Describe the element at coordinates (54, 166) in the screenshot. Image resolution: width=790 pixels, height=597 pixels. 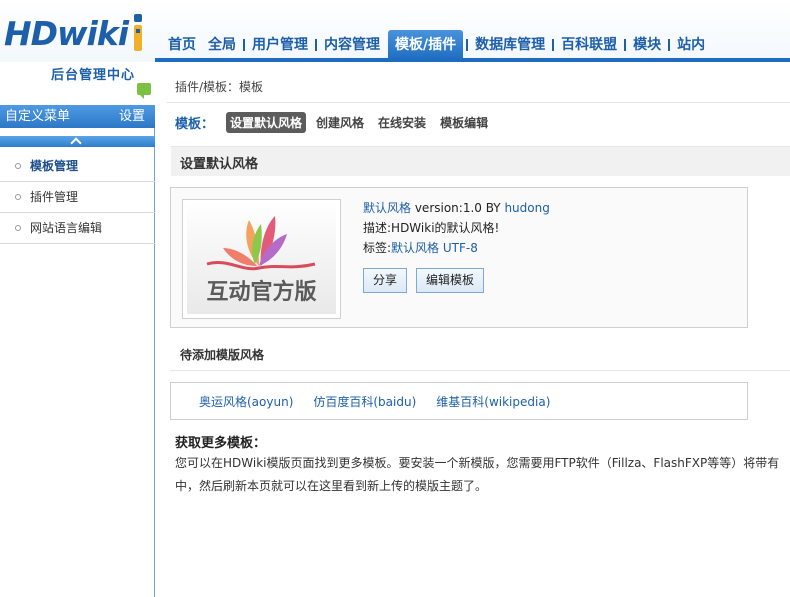
I see `sidebar-item-label: 模板管理` at that location.